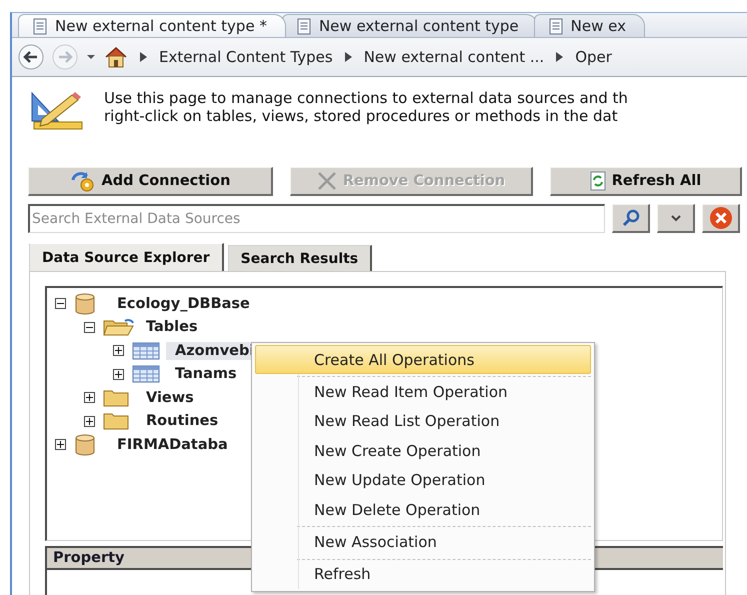 Image resolution: width=747 pixels, height=595 pixels. Describe the element at coordinates (31, 57) in the screenshot. I see `back-button` at that location.